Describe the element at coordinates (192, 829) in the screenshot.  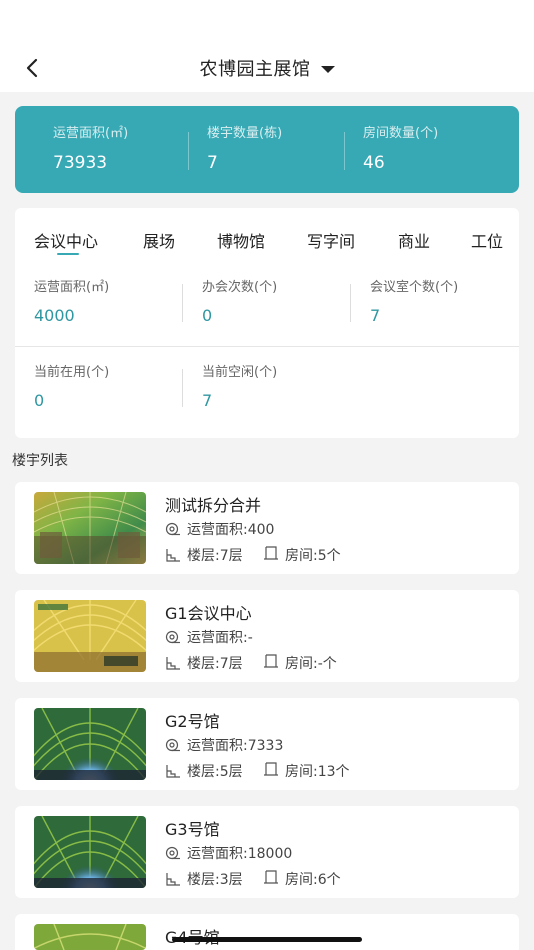
I see `building-name: G3号馆` at that location.